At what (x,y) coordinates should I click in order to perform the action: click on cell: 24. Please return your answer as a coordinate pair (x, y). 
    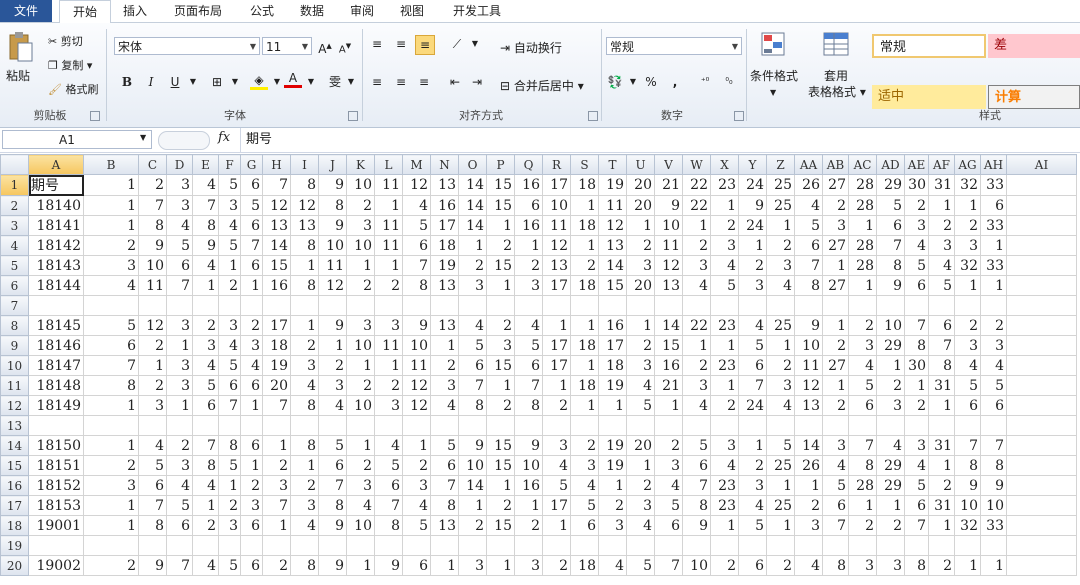
    Looking at the image, I should click on (752, 225).